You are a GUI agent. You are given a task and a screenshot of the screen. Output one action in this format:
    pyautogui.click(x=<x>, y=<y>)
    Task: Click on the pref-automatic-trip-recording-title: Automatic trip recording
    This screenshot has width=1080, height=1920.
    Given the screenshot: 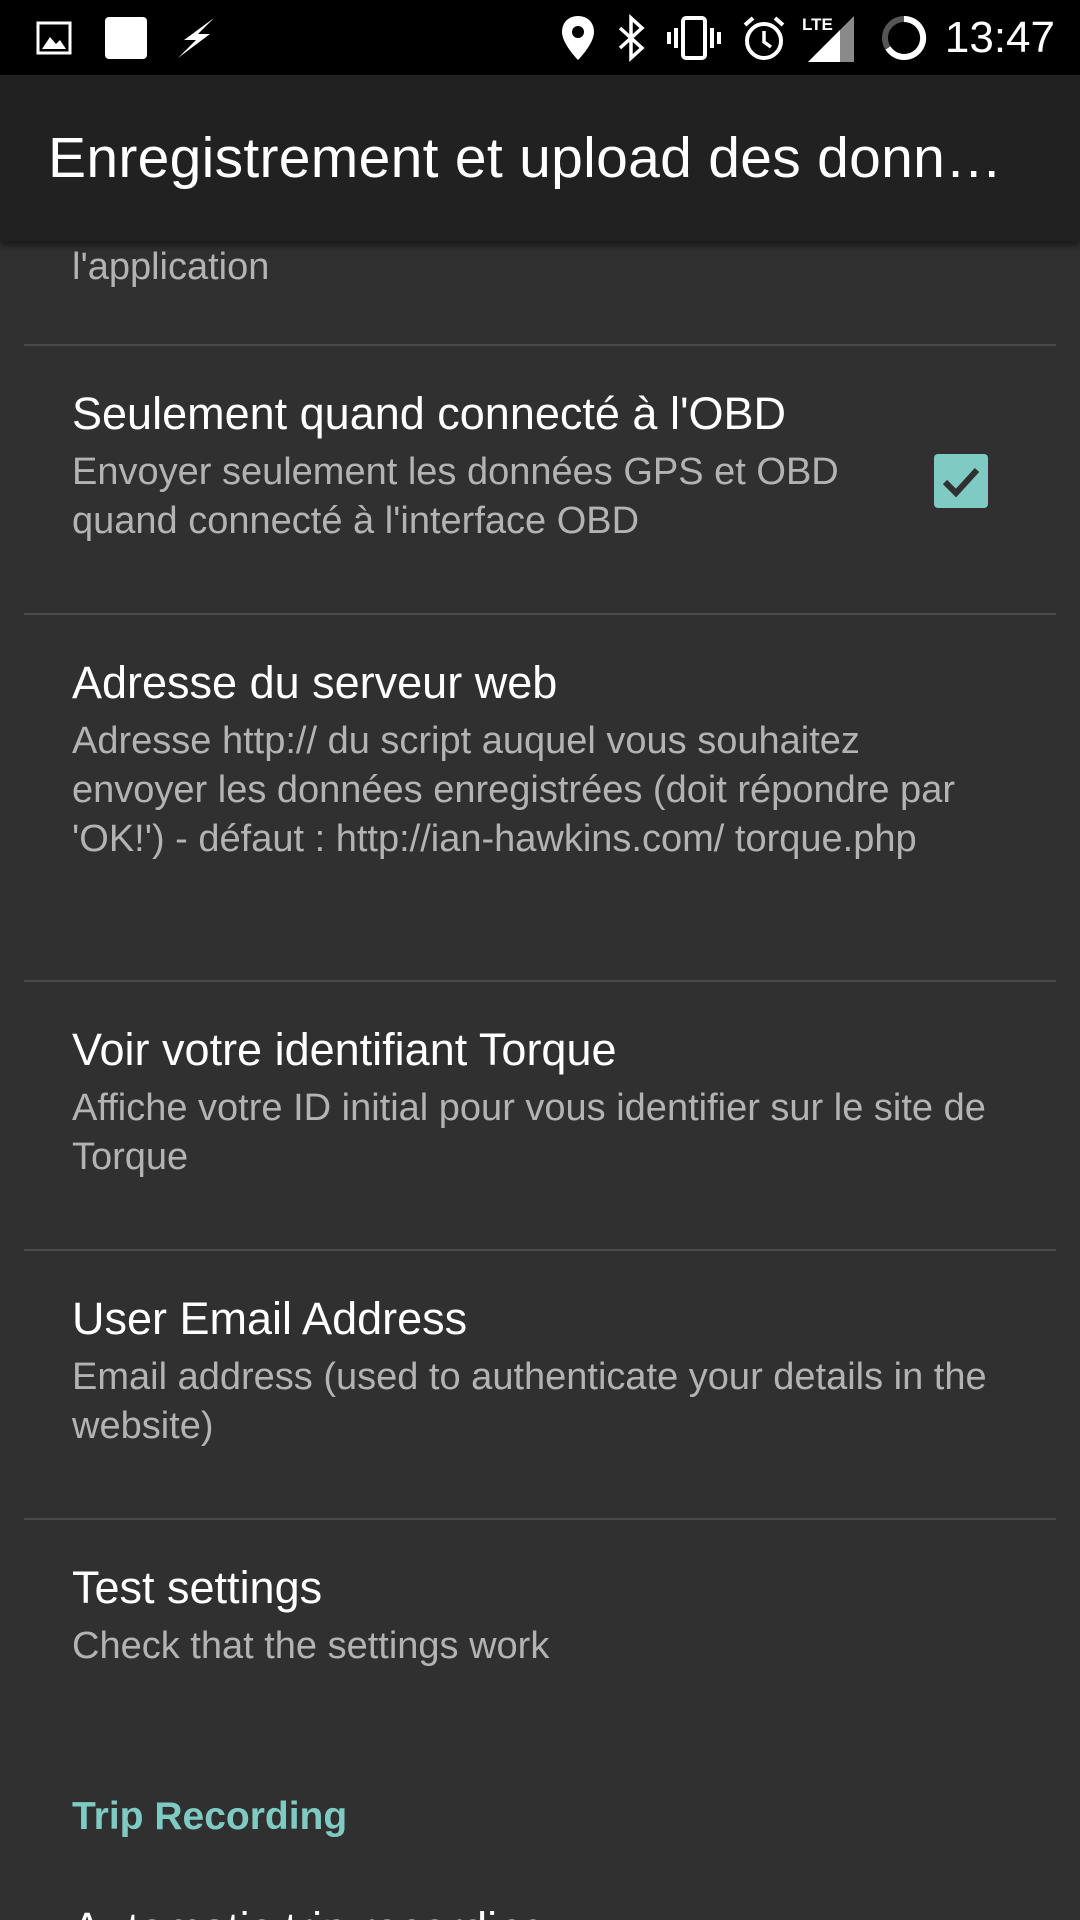 What is the action you would take?
    pyautogui.click(x=309, y=1910)
    